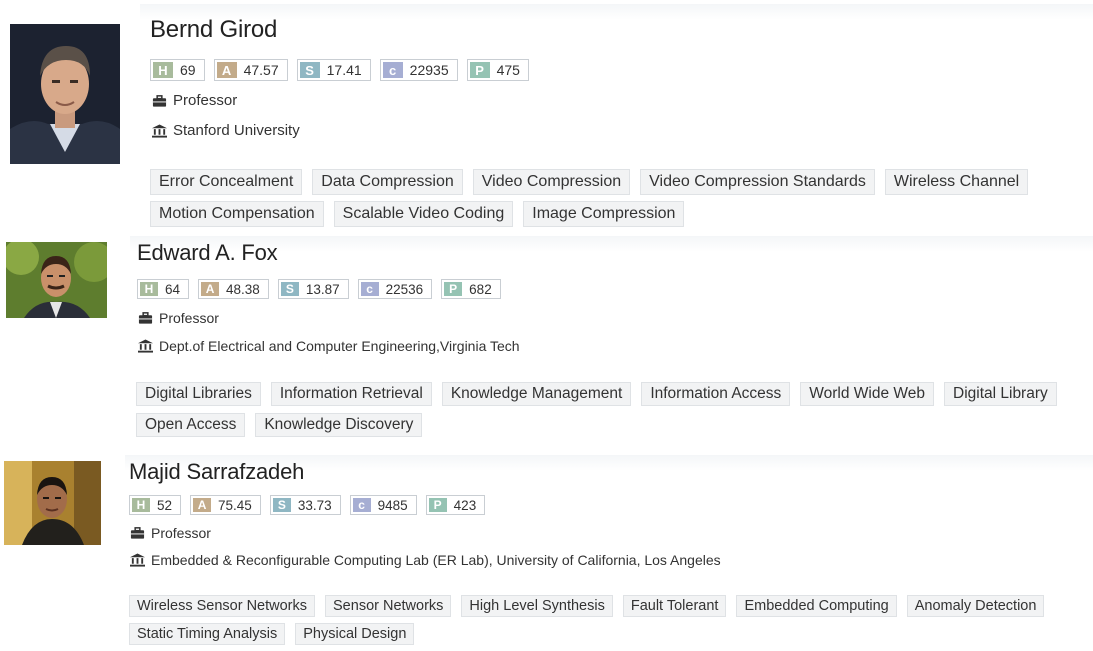 This screenshot has height=651, width=1093. What do you see at coordinates (165, 505) in the screenshot?
I see `h-index-value: 52` at bounding box center [165, 505].